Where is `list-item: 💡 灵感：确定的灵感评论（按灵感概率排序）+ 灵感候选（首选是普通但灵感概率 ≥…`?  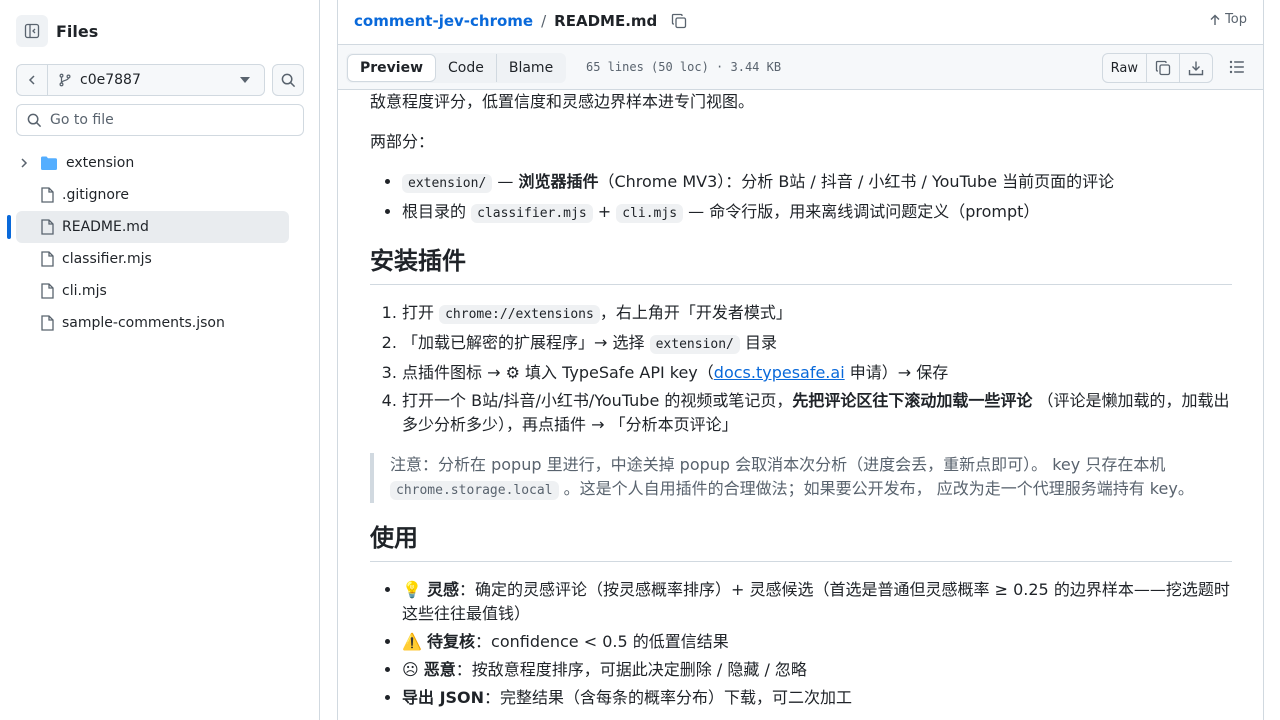
list-item: 💡 灵感：确定的灵感评论（按灵感概率排序）+ 灵感候选（首选是普通但灵感概率 ≥… is located at coordinates (817, 602).